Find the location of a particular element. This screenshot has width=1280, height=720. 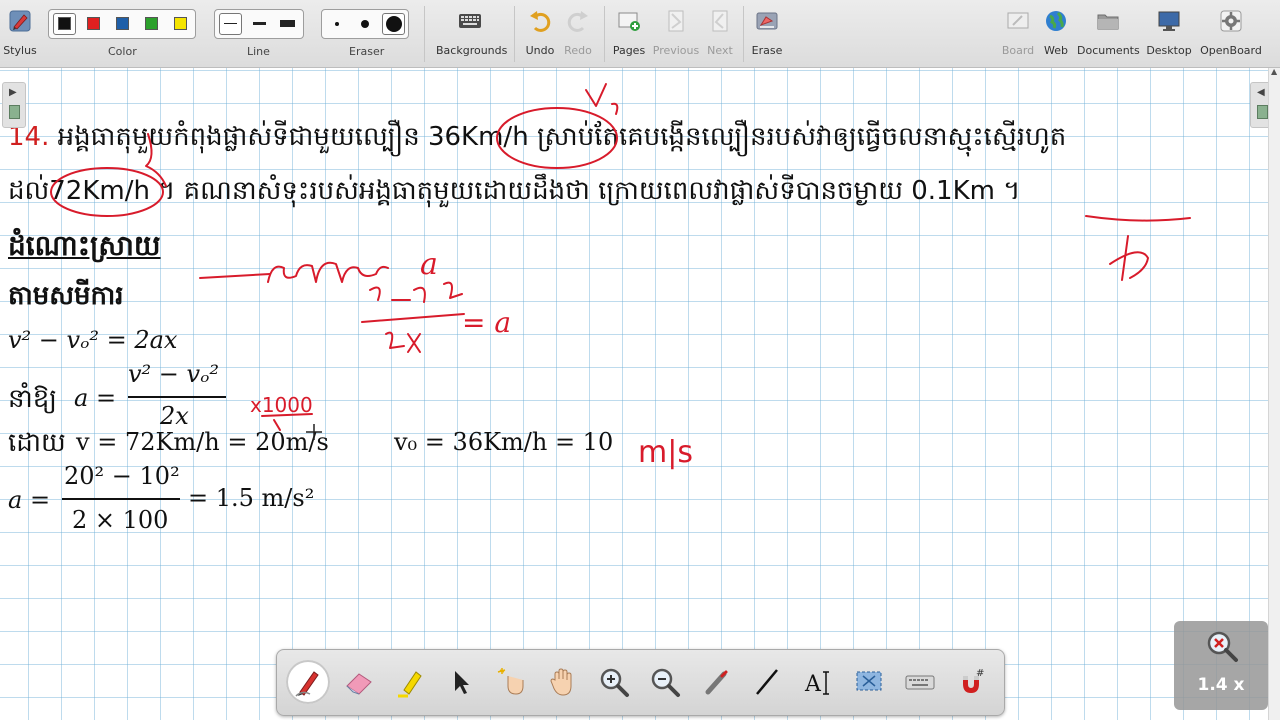

left-panel-toggle: ▶ is located at coordinates (14, 105).